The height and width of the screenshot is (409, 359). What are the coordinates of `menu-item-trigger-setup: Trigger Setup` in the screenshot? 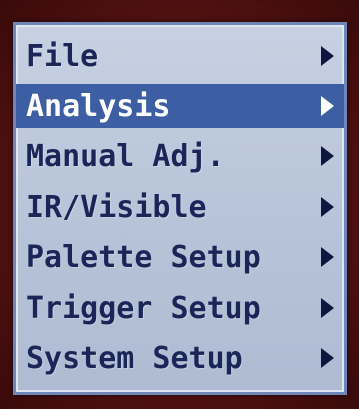 It's located at (180, 308).